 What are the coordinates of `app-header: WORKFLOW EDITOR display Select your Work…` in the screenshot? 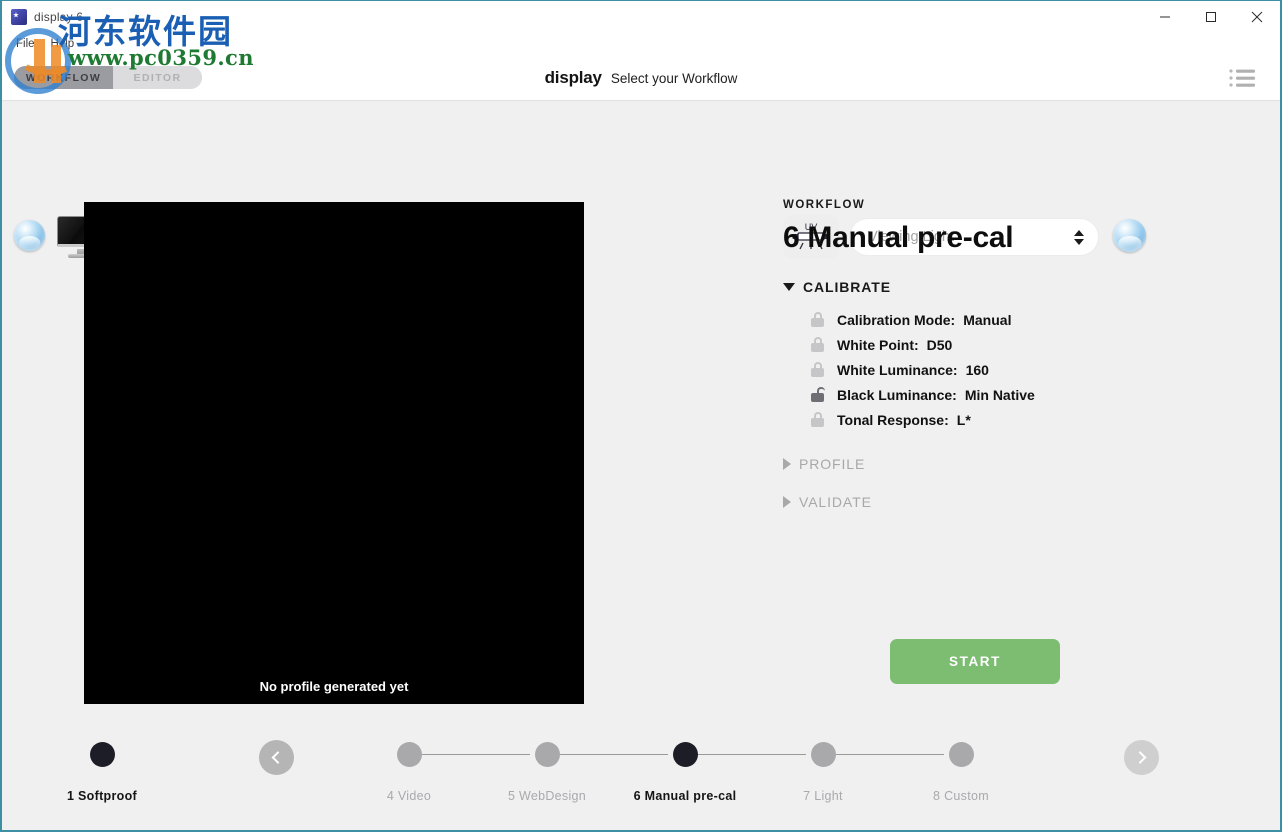 It's located at (641, 78).